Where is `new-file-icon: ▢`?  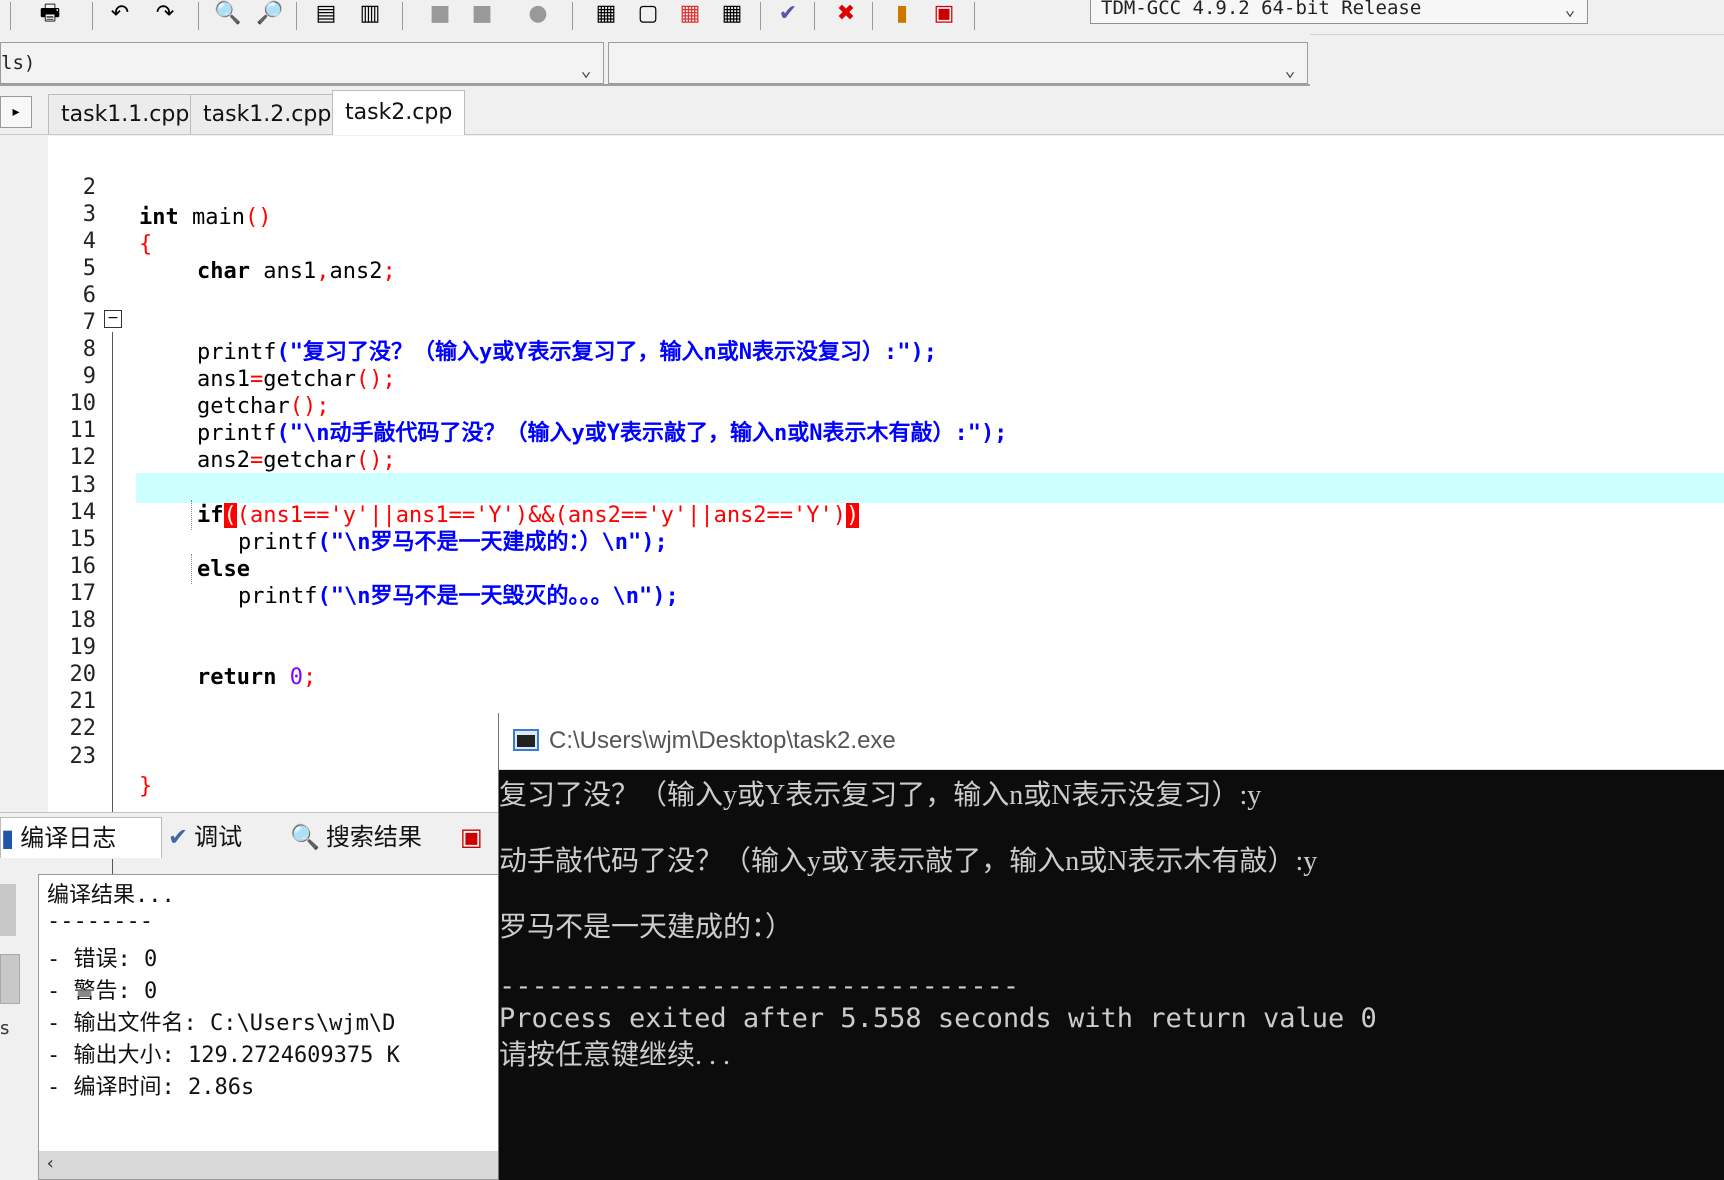 new-file-icon: ▢ is located at coordinates (648, 14).